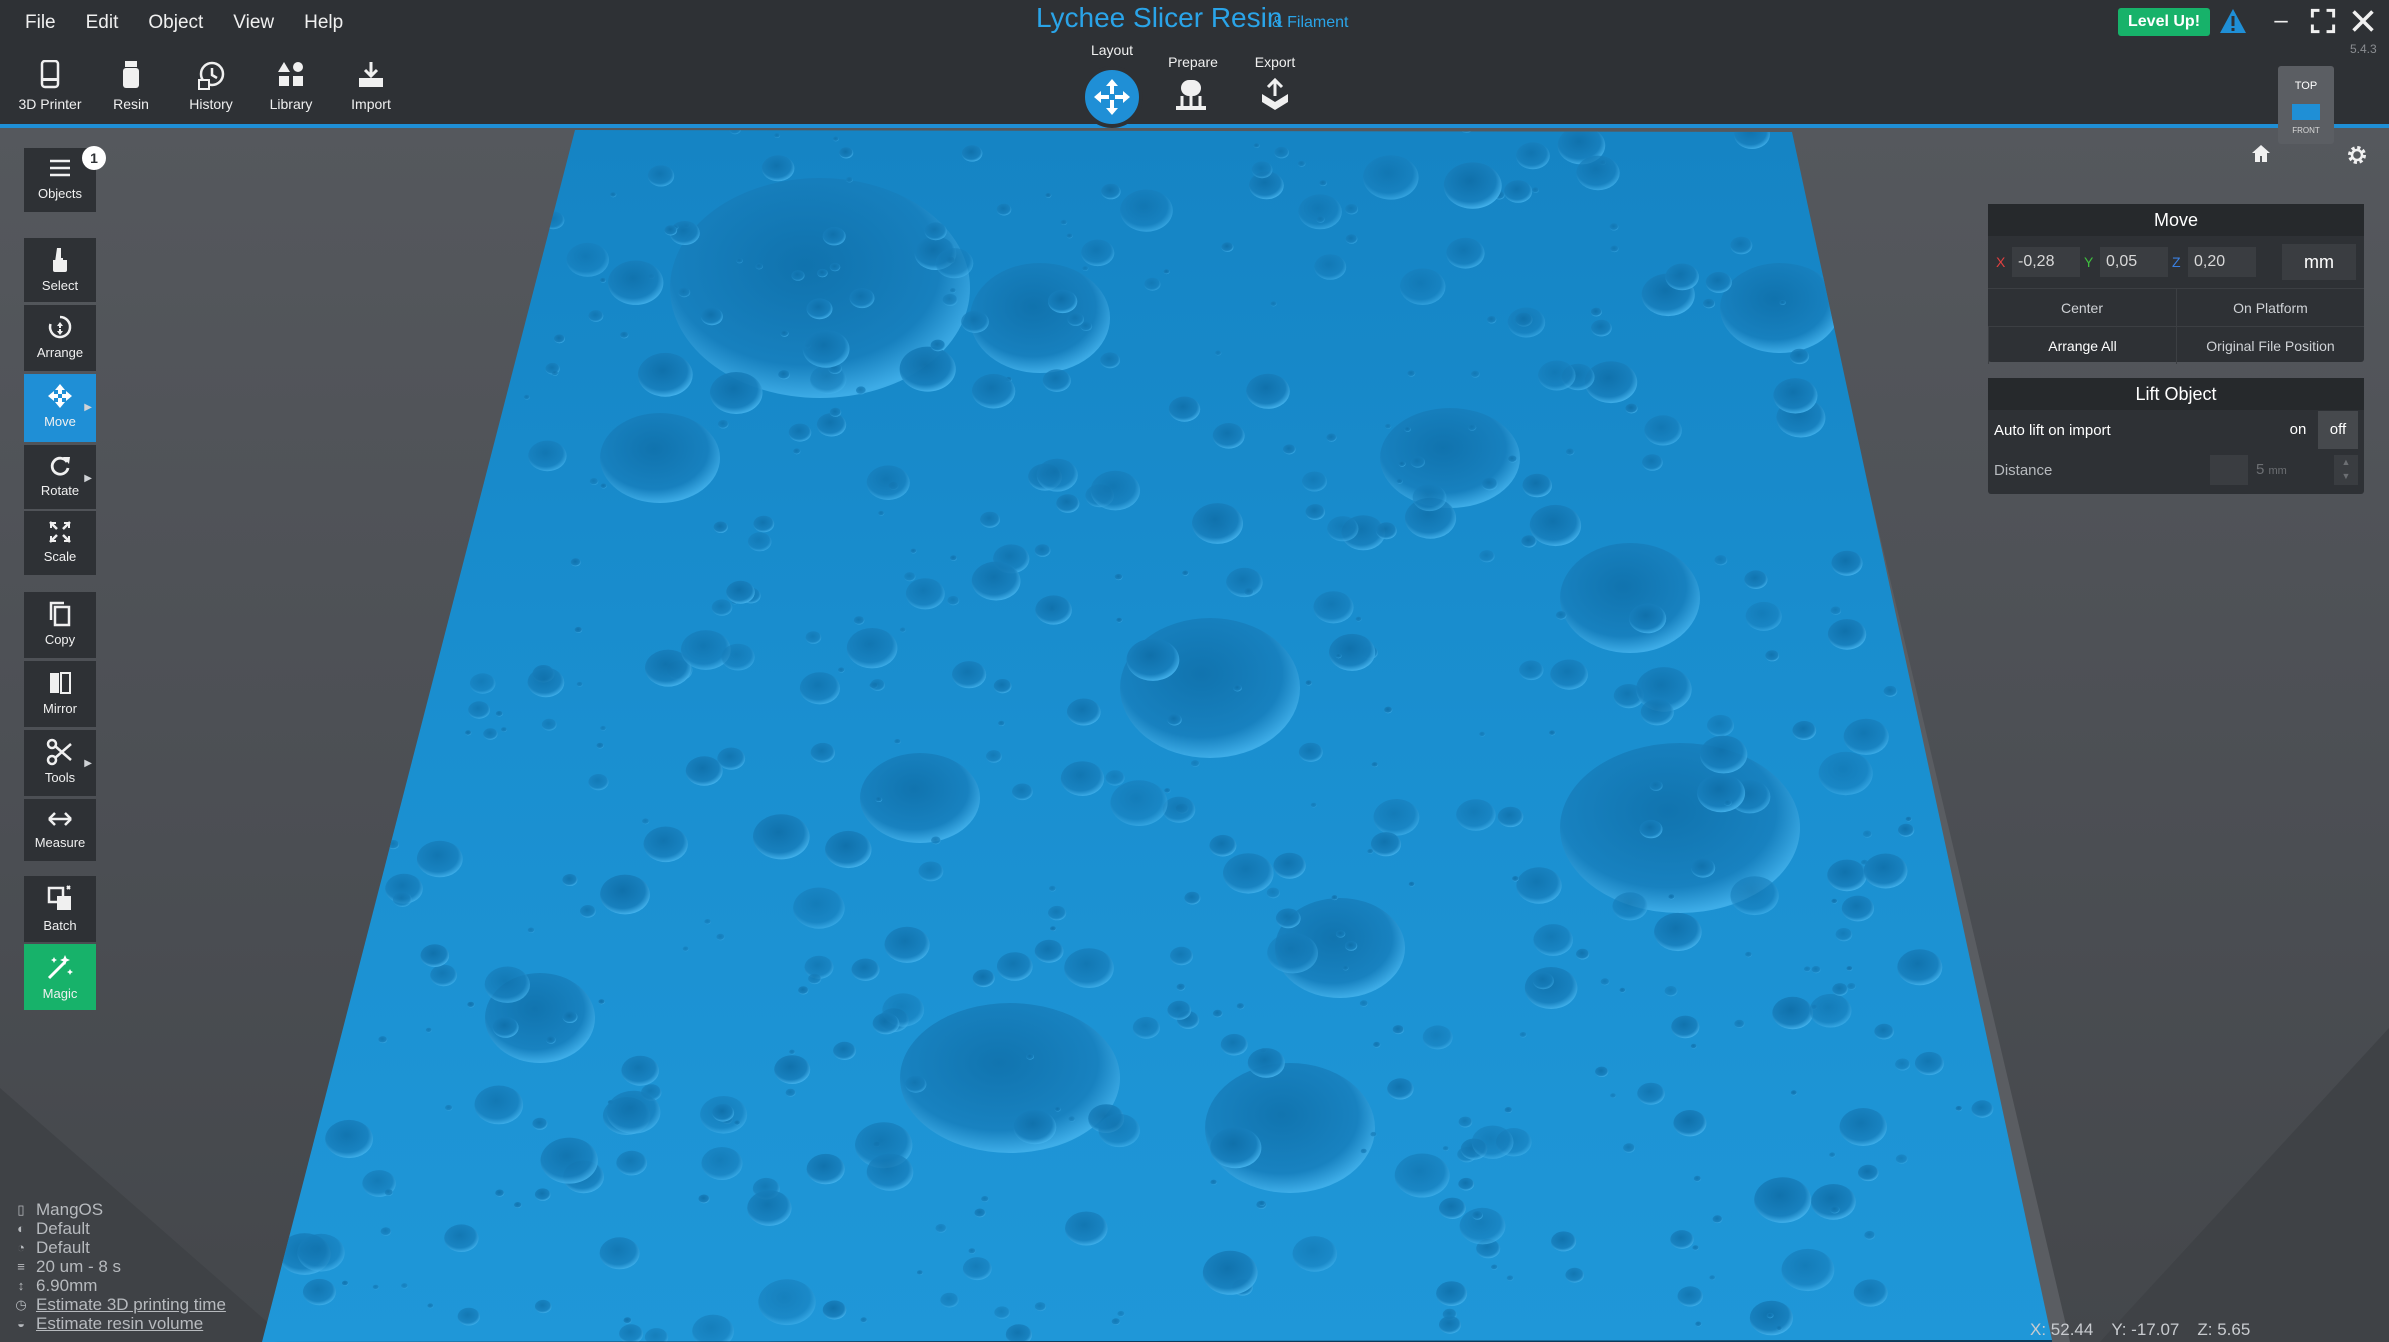 The image size is (2389, 1342). I want to click on printer-button: 3D Printer, so click(50, 86).